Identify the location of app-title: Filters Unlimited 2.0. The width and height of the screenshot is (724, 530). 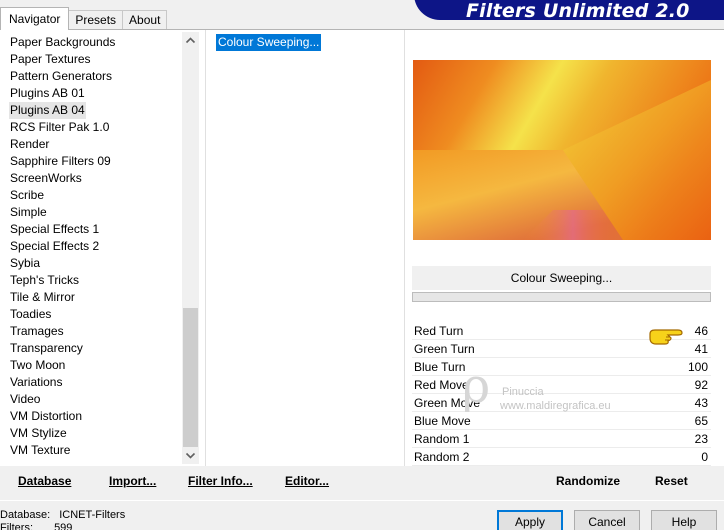
(578, 11).